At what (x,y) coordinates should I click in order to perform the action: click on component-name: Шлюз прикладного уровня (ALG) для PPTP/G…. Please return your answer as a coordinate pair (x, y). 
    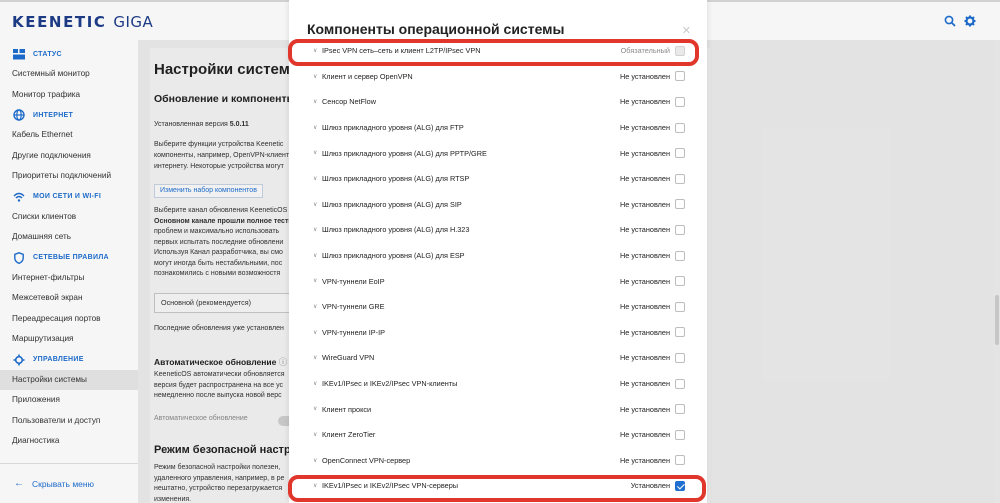
    Looking at the image, I should click on (404, 153).